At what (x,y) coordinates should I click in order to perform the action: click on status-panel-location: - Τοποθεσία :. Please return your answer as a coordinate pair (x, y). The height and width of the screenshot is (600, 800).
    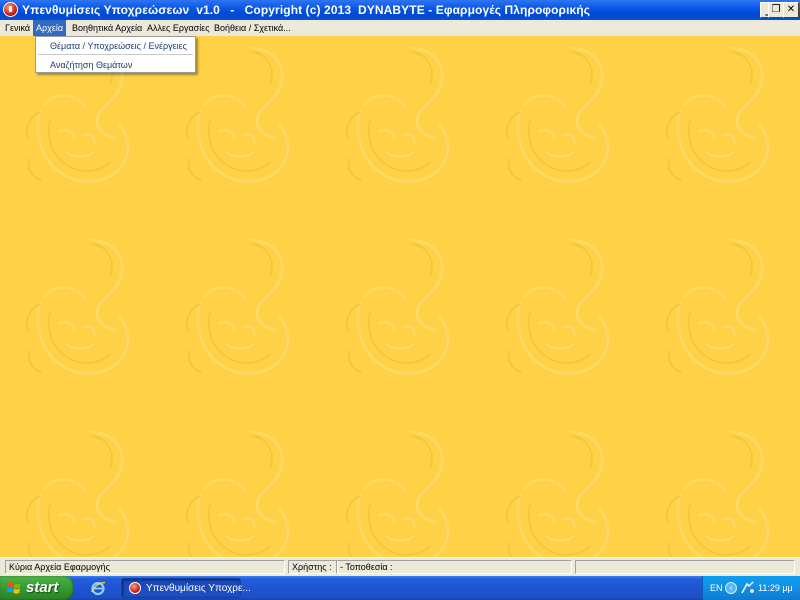
    Looking at the image, I should click on (454, 567).